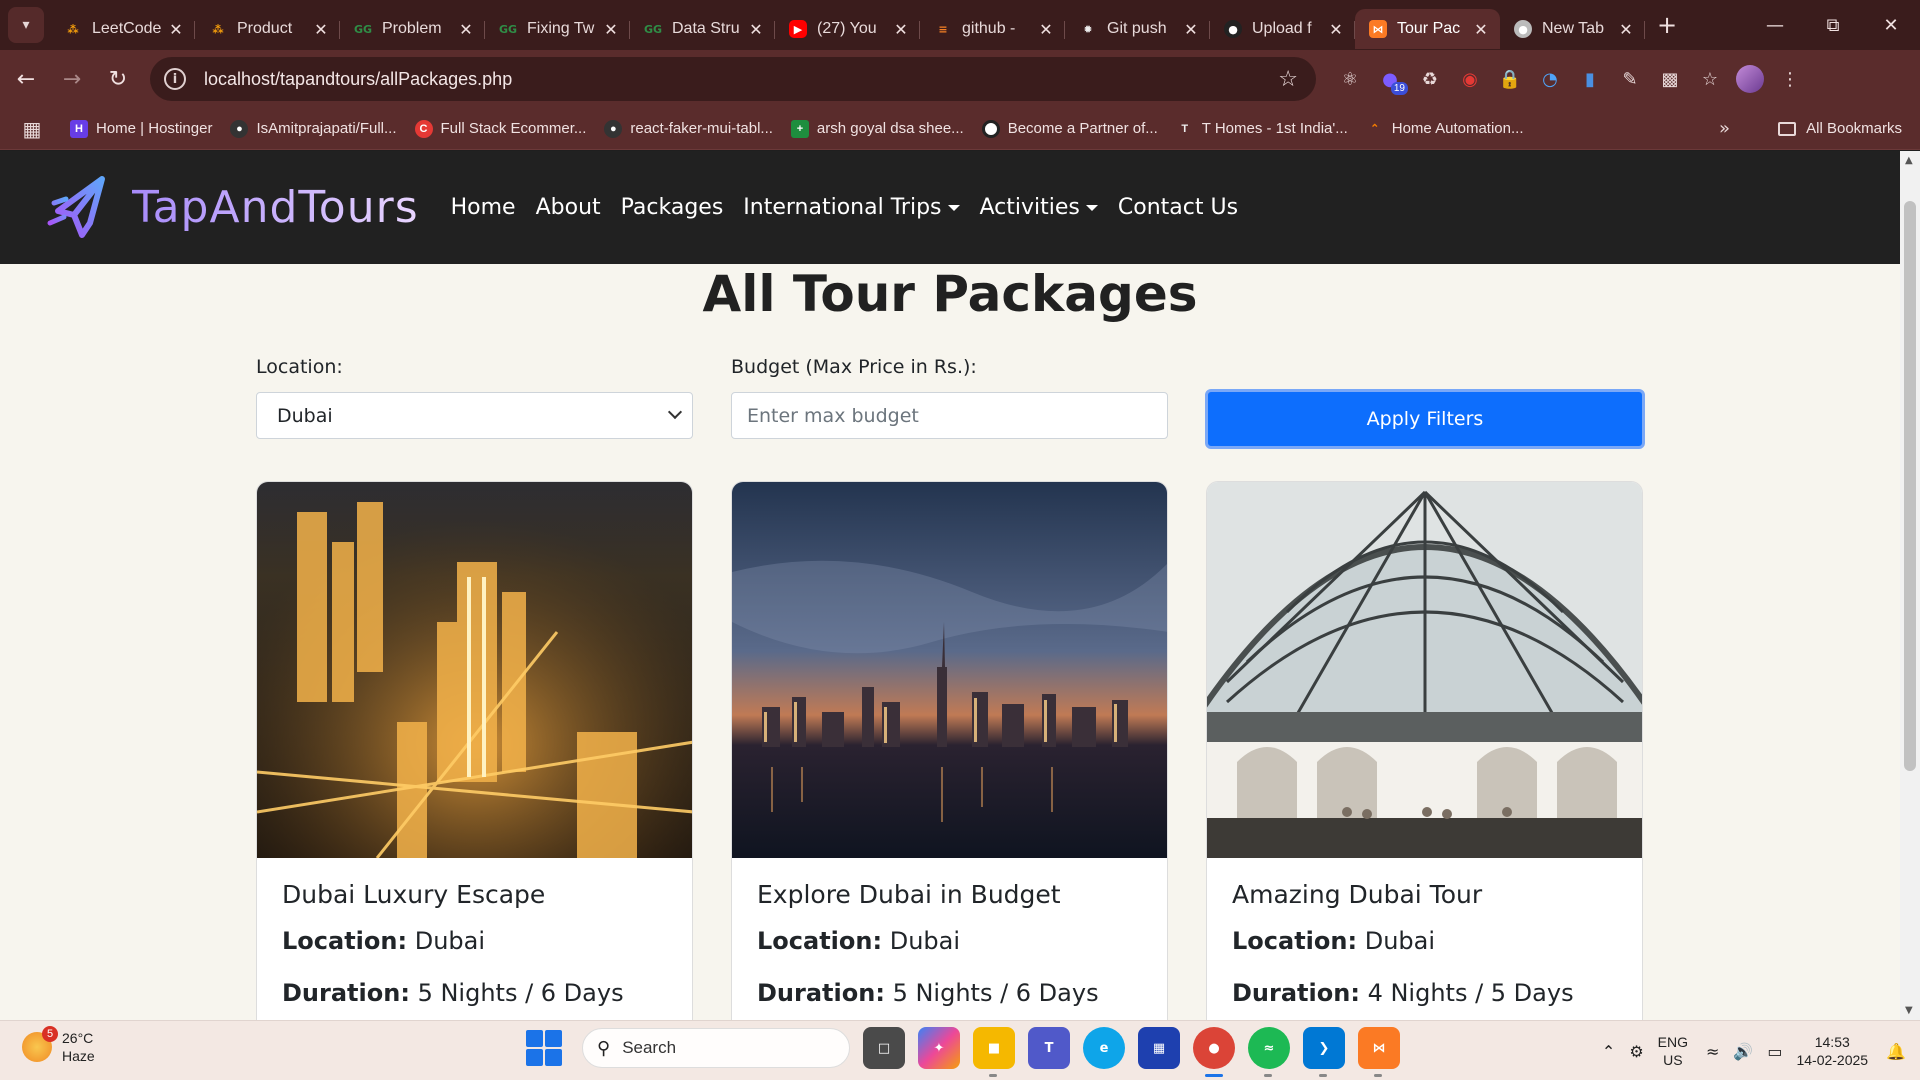  What do you see at coordinates (992, 29) in the screenshot?
I see `tab-github-search: ≡ github - ✕` at bounding box center [992, 29].